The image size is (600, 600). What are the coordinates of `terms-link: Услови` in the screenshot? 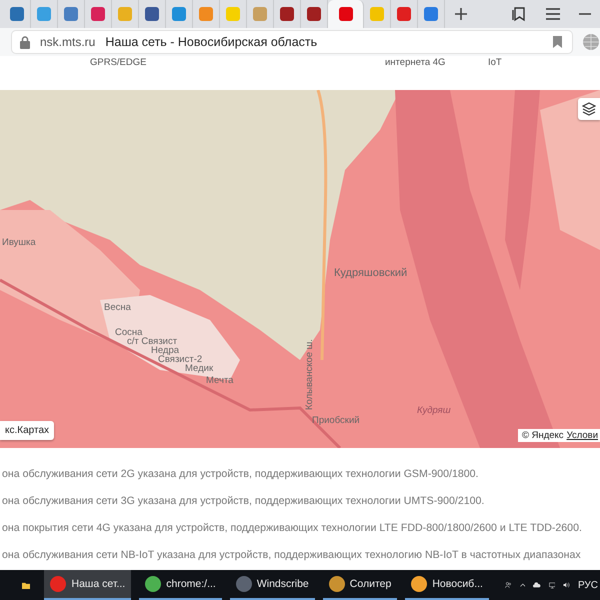 It's located at (582, 435).